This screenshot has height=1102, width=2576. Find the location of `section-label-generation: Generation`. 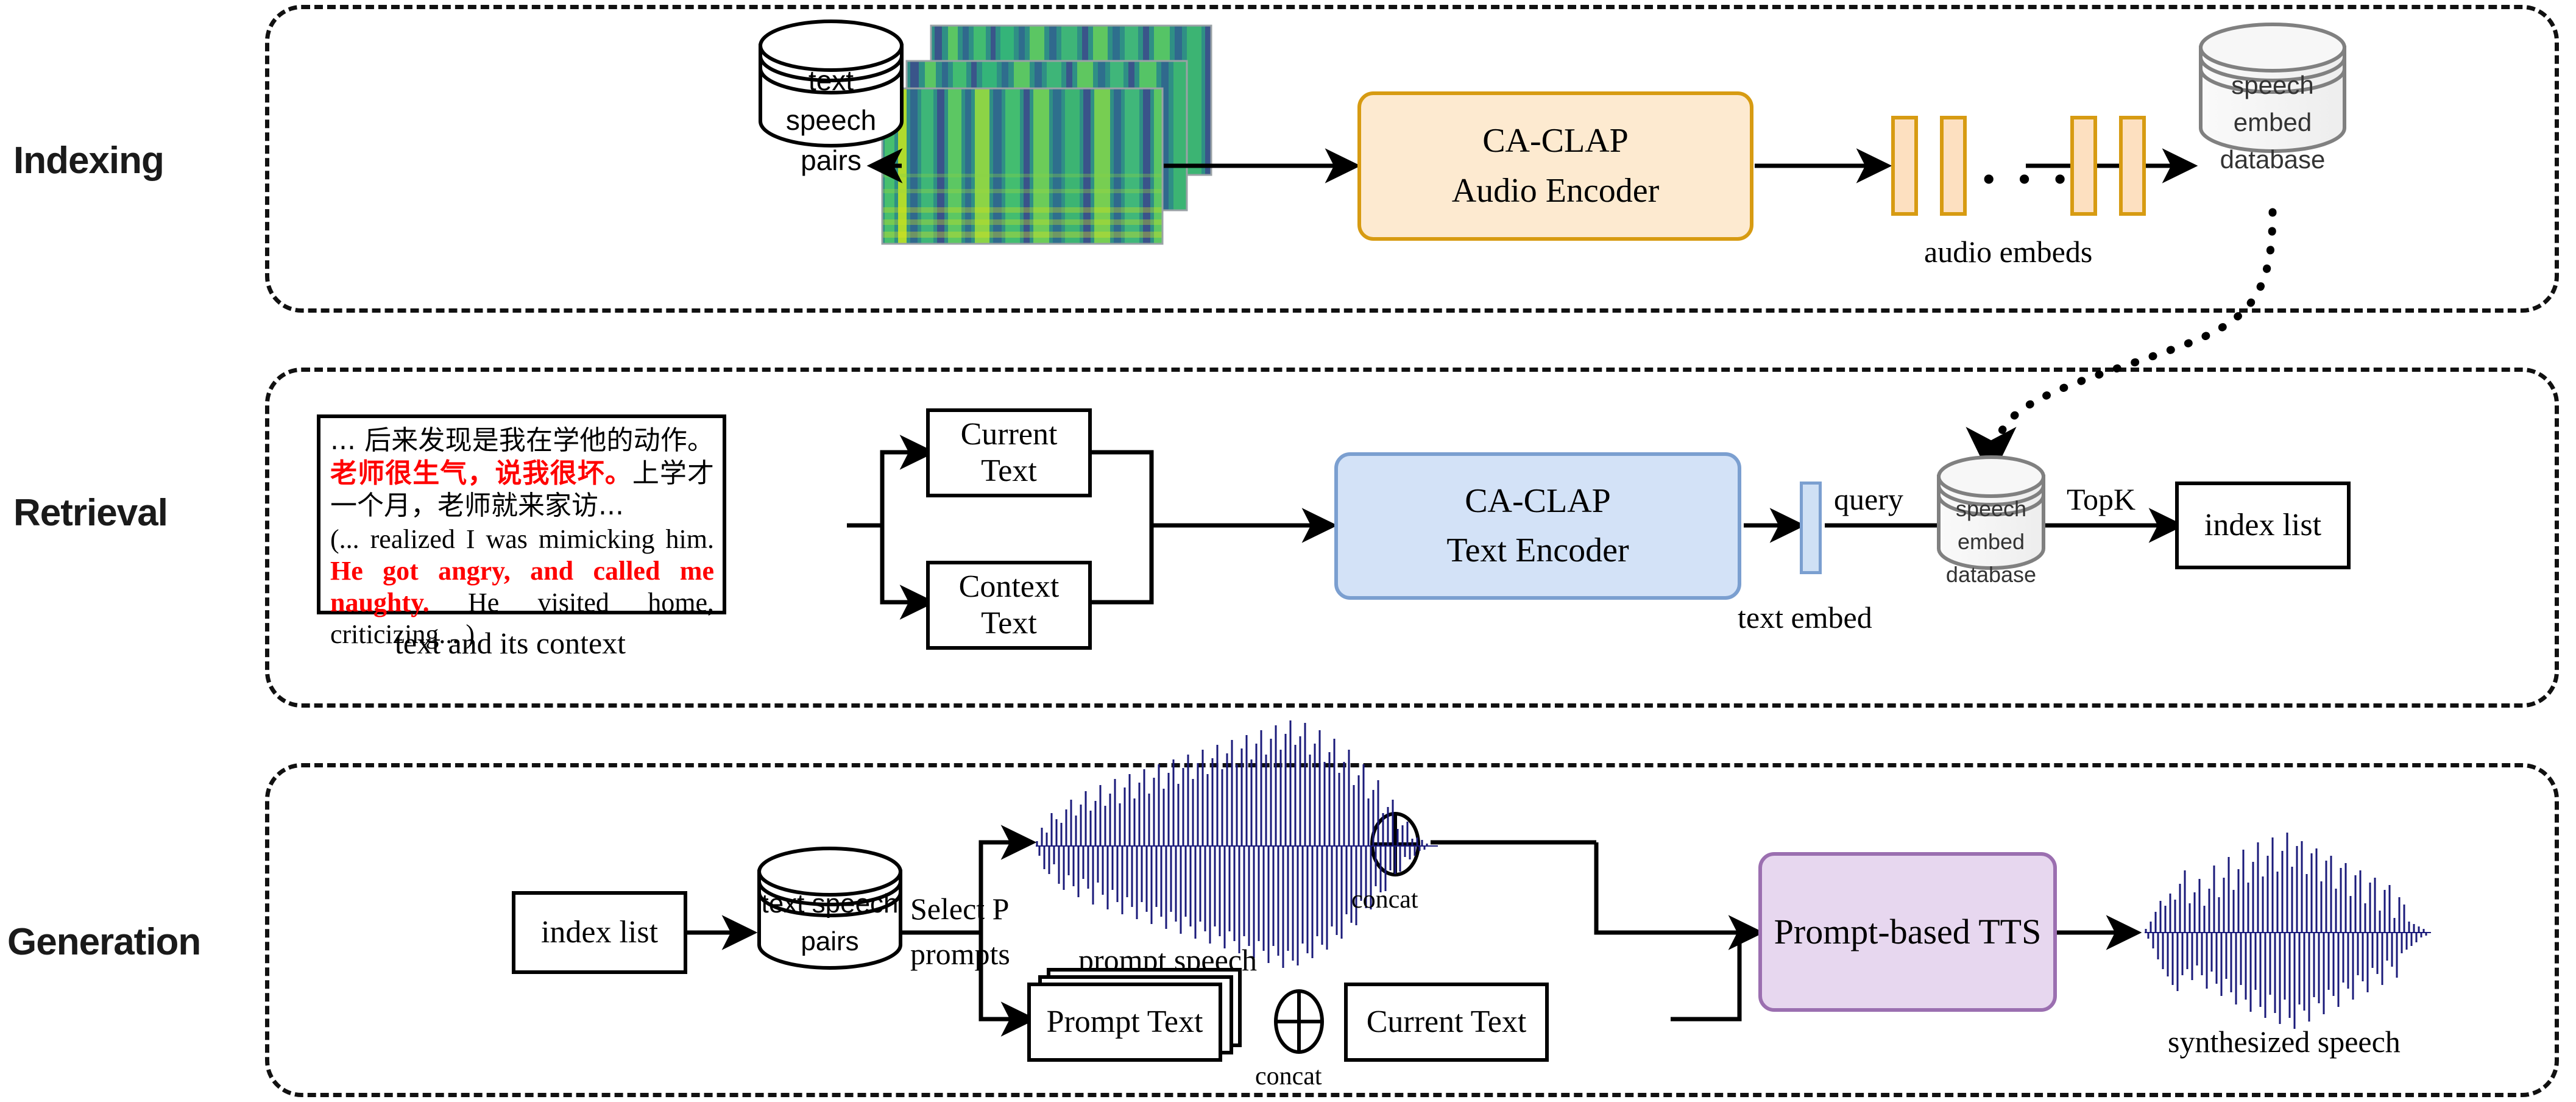

section-label-generation: Generation is located at coordinates (104, 942).